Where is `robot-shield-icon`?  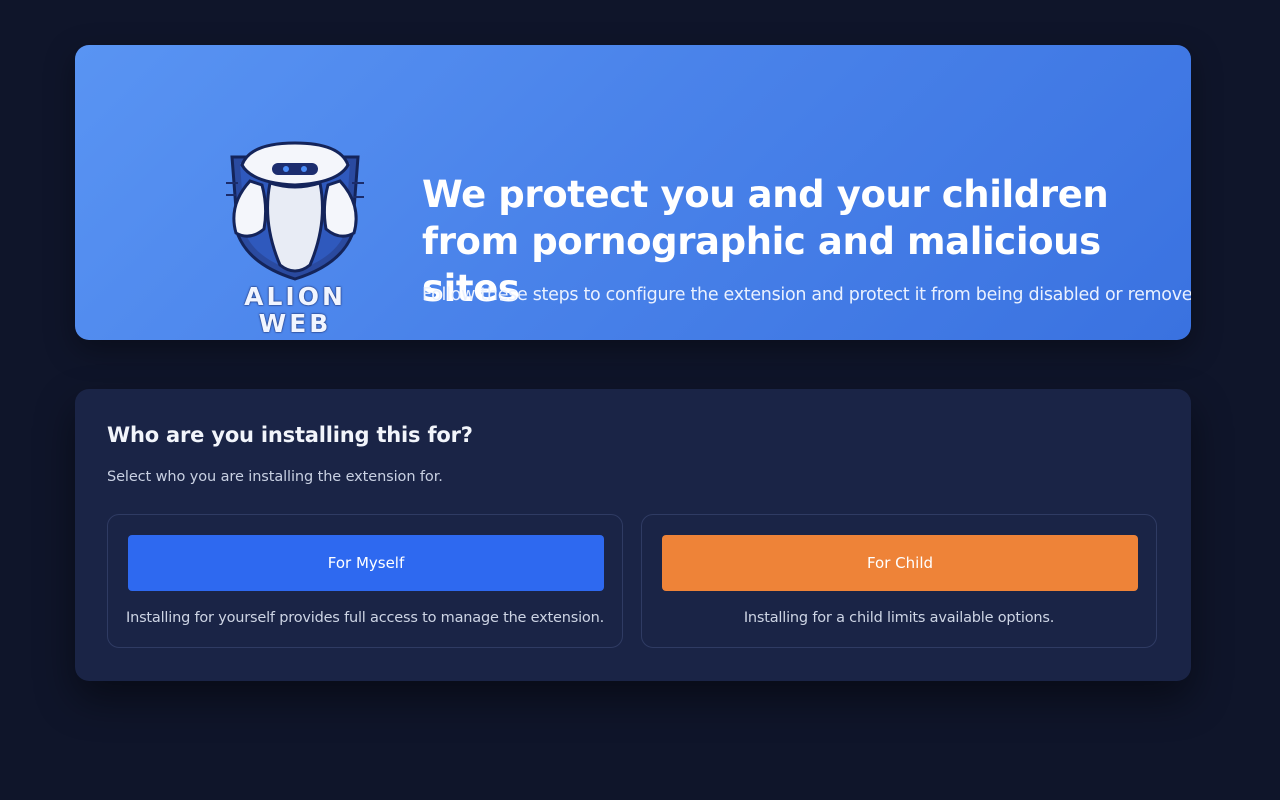
robot-shield-icon is located at coordinates (295, 211).